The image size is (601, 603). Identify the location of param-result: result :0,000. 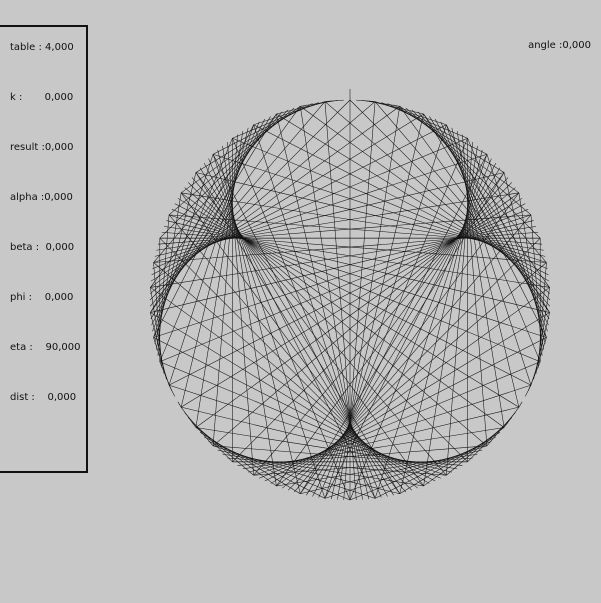
(42, 147).